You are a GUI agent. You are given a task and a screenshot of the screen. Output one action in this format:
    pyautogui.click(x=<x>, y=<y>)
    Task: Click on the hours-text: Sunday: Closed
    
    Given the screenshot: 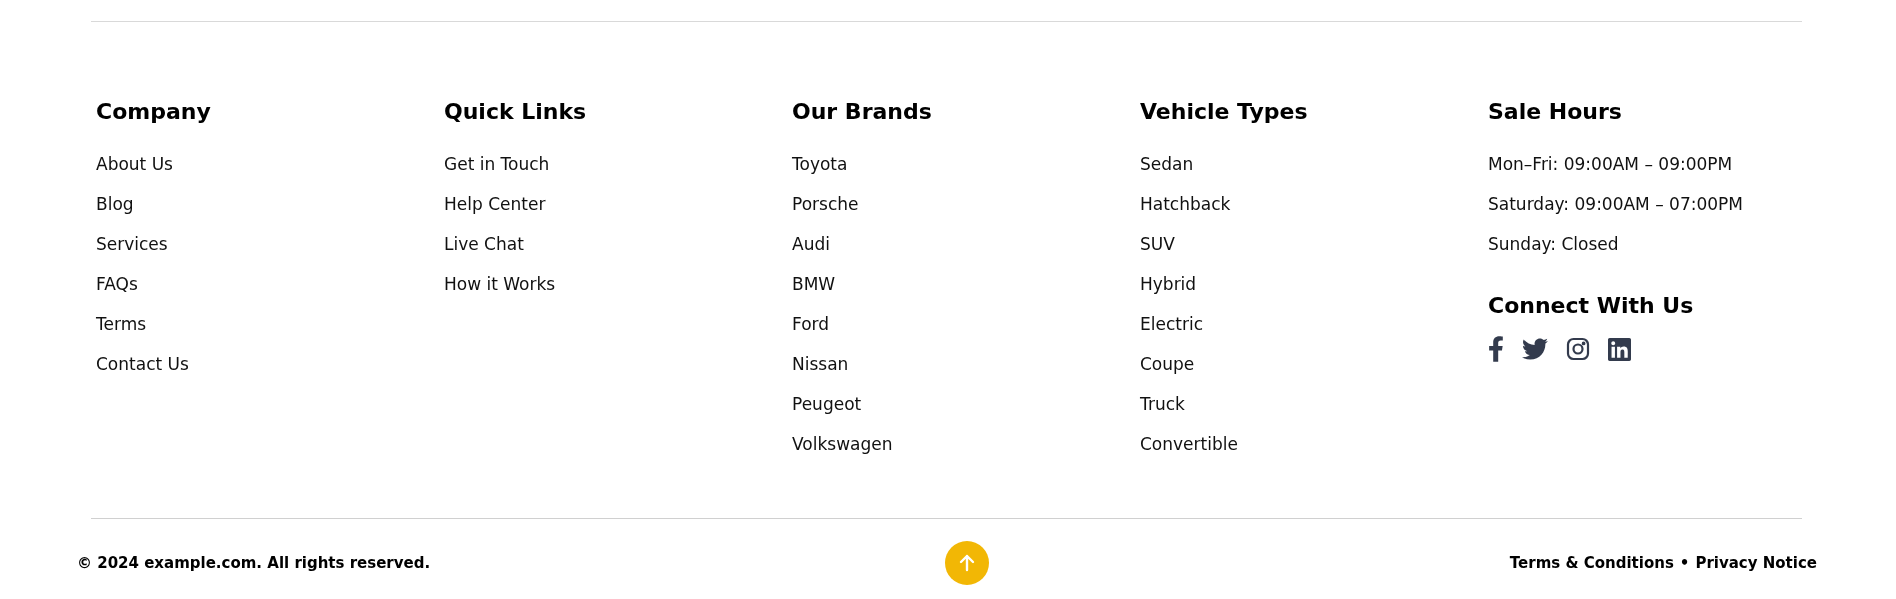 What is the action you would take?
    pyautogui.click(x=1553, y=244)
    